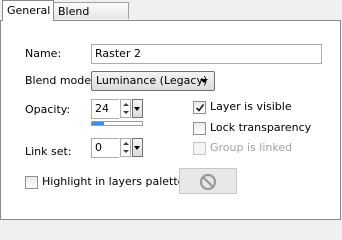  I want to click on opacity-spinner, so click(125, 108).